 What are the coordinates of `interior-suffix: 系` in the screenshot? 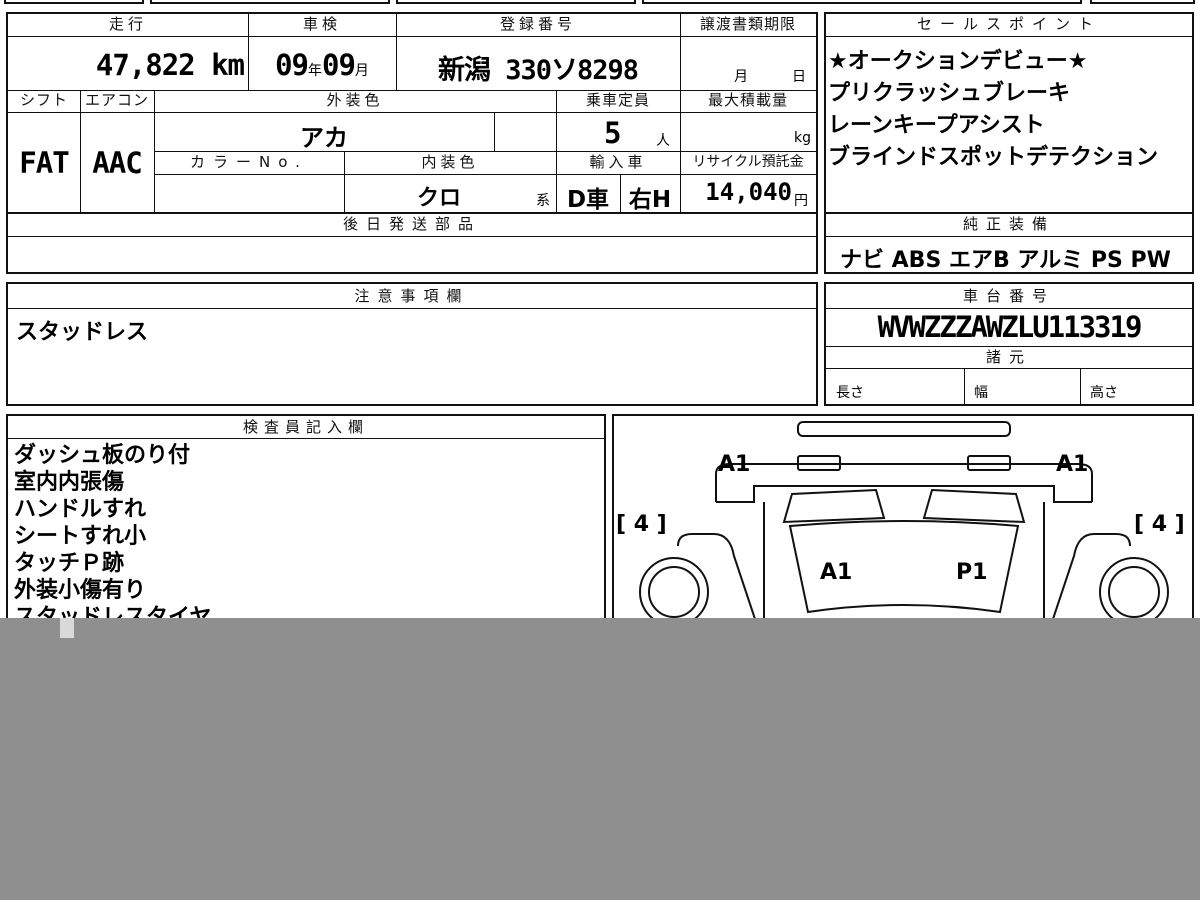 It's located at (543, 201).